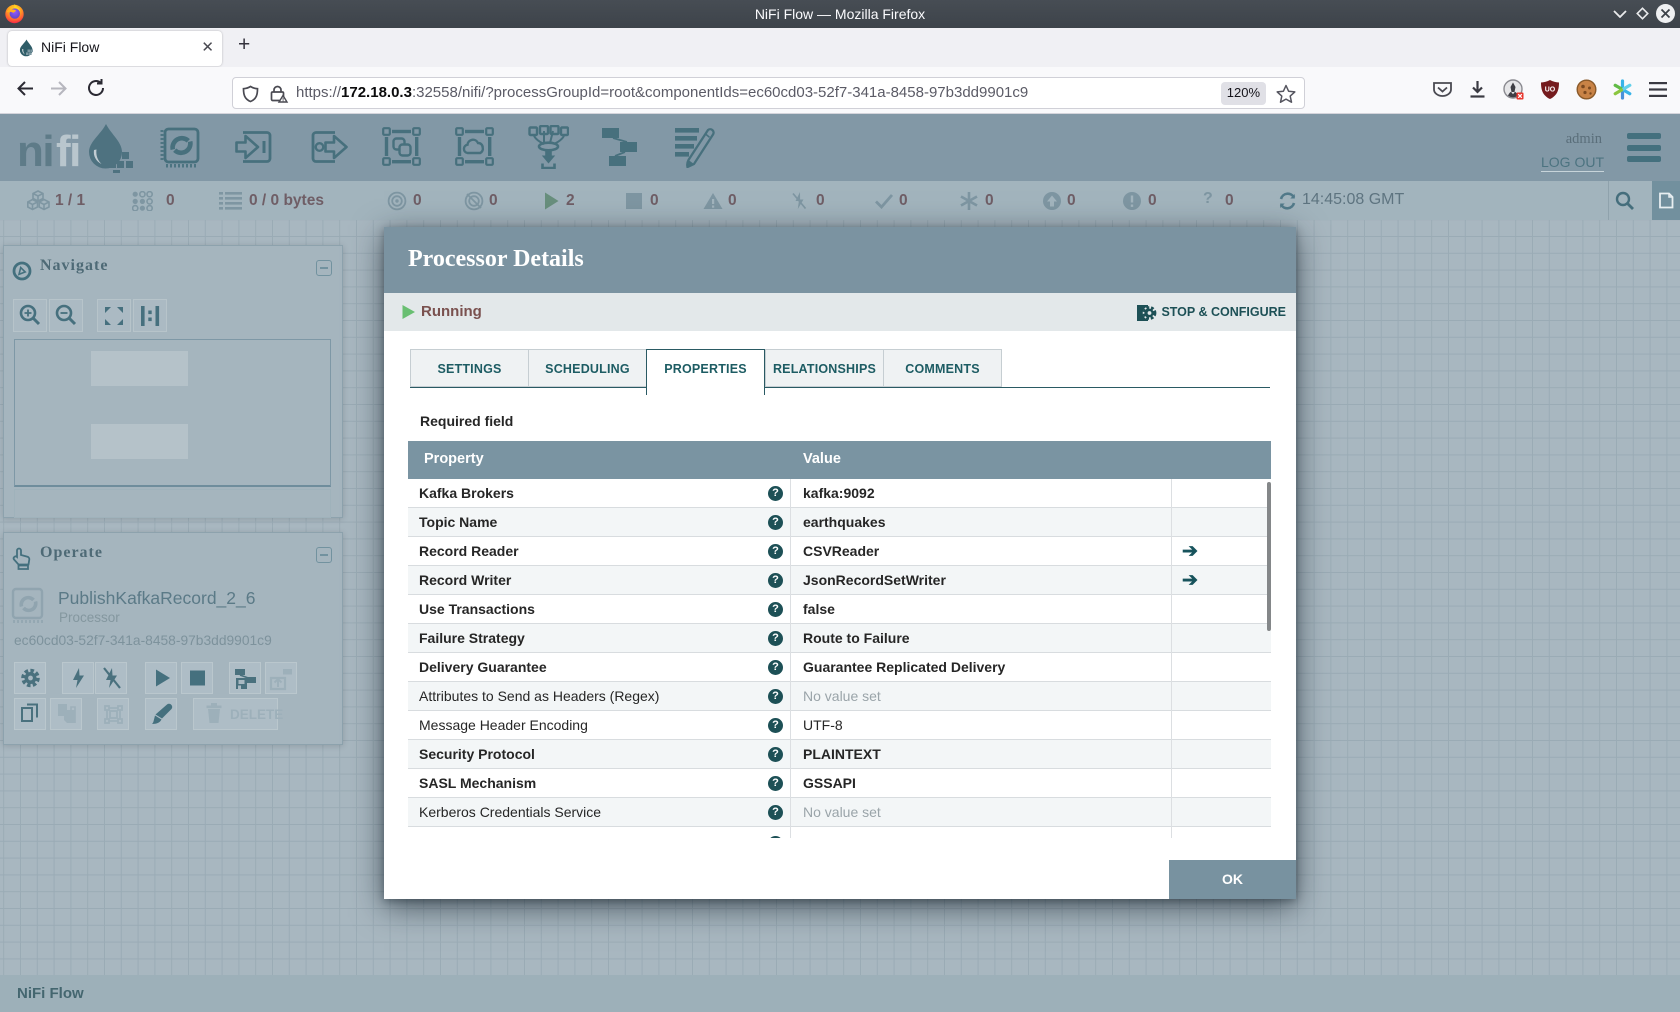 The height and width of the screenshot is (1012, 1680). What do you see at coordinates (35, 151) in the screenshot?
I see `svg-text: ni` at bounding box center [35, 151].